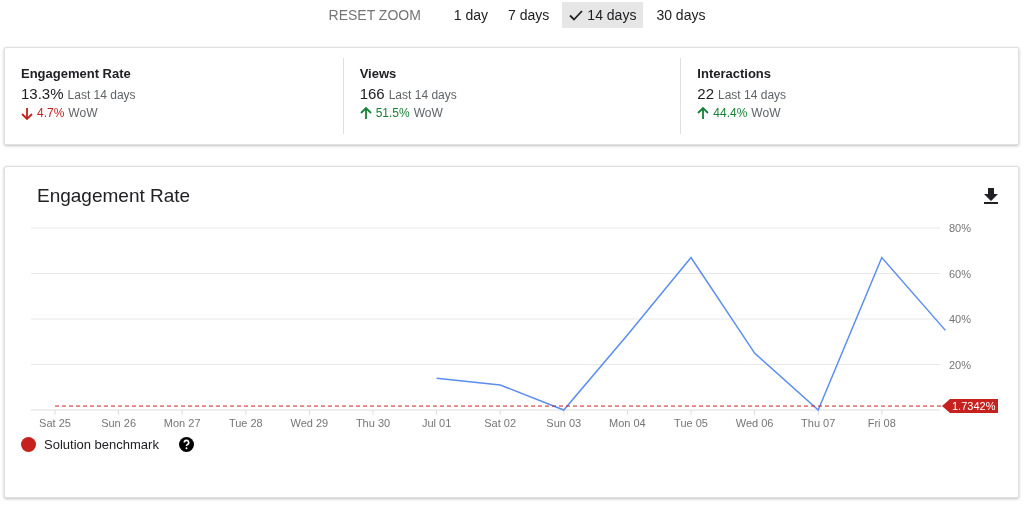 The width and height of the screenshot is (1024, 507). I want to click on download-icon, so click(991, 196).